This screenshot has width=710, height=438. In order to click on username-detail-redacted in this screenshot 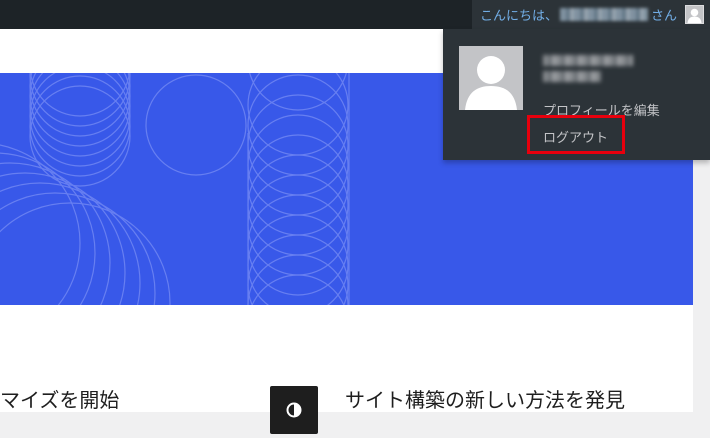, I will do `click(572, 76)`.